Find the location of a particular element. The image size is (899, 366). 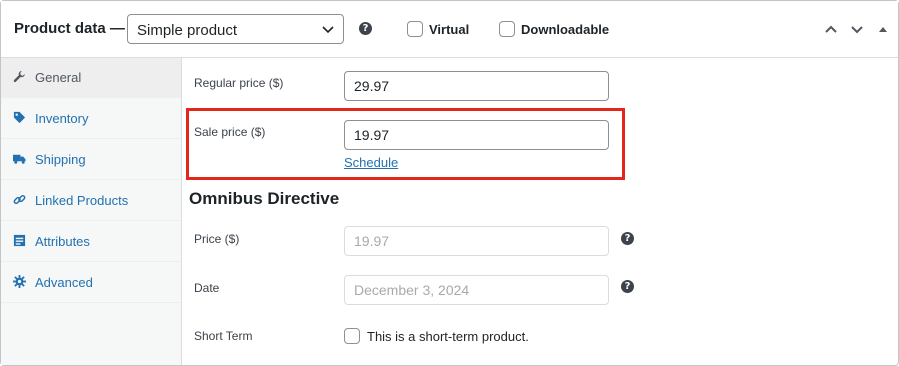

tab-inventory-label: Inventory is located at coordinates (62, 118).